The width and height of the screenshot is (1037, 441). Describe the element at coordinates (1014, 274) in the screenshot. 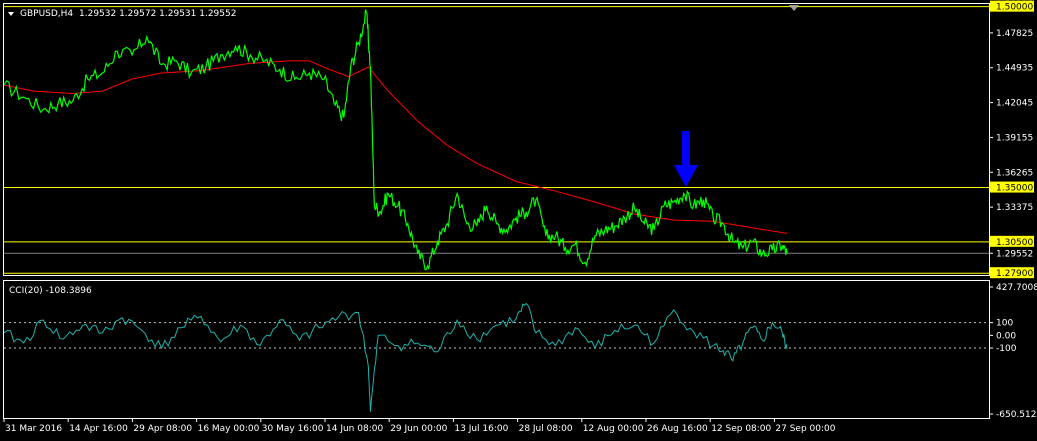

I see `level-label: 1.27900` at that location.